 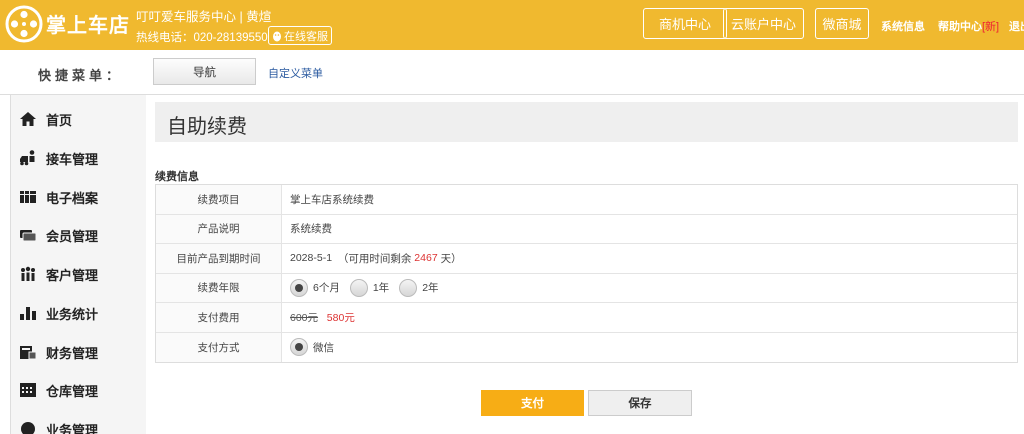 I want to click on sidebar-item-car-reception: 接车管理, so click(x=58, y=158).